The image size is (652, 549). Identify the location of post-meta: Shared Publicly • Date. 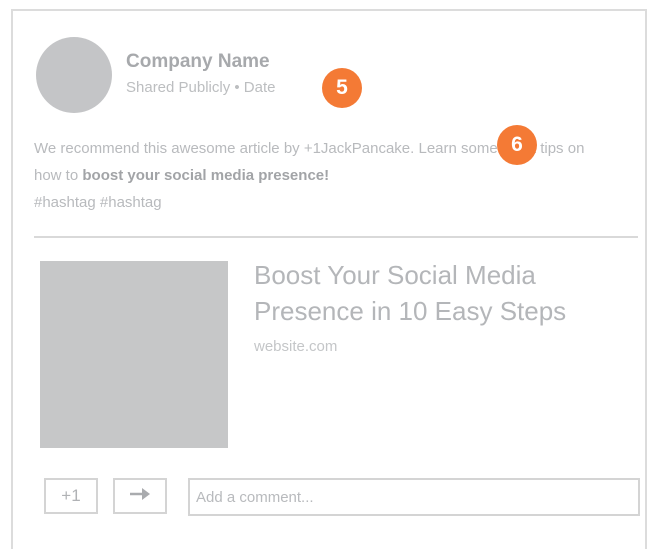
(201, 87).